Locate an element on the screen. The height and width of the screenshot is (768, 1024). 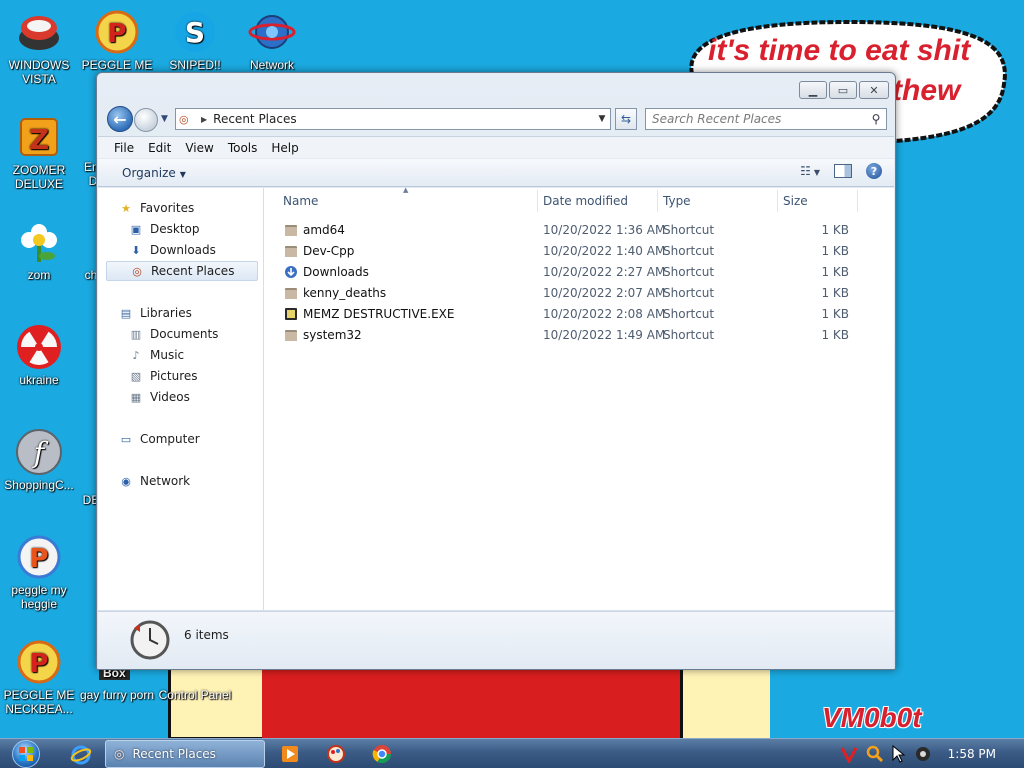
file-name: system32 is located at coordinates (332, 334).